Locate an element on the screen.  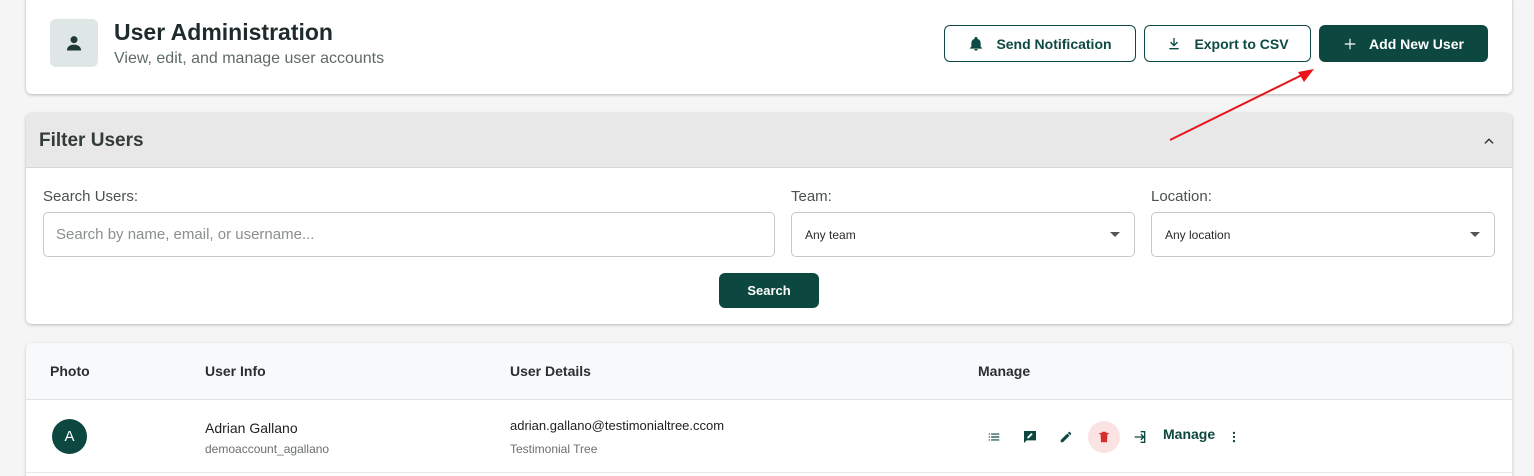
login-icon is located at coordinates (1140, 437).